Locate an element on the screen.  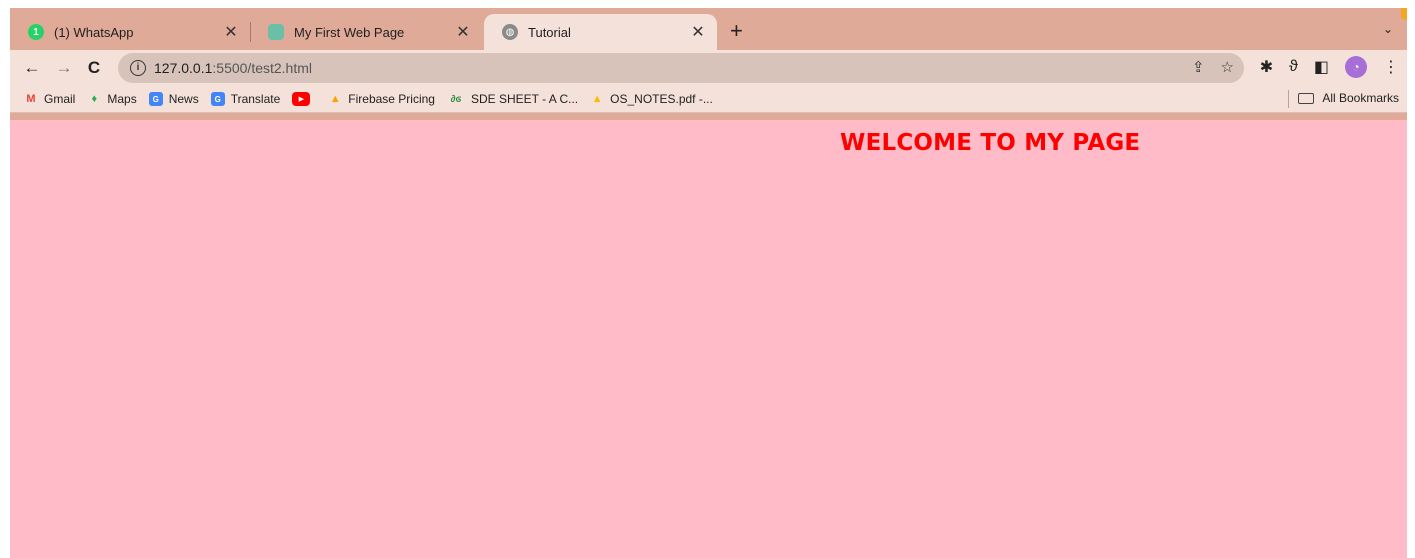
performance-icon: ϑ is located at coordinates (1293, 67).